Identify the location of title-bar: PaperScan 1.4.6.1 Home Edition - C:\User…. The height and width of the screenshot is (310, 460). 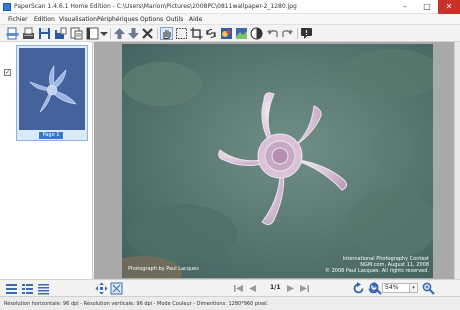
(230, 7).